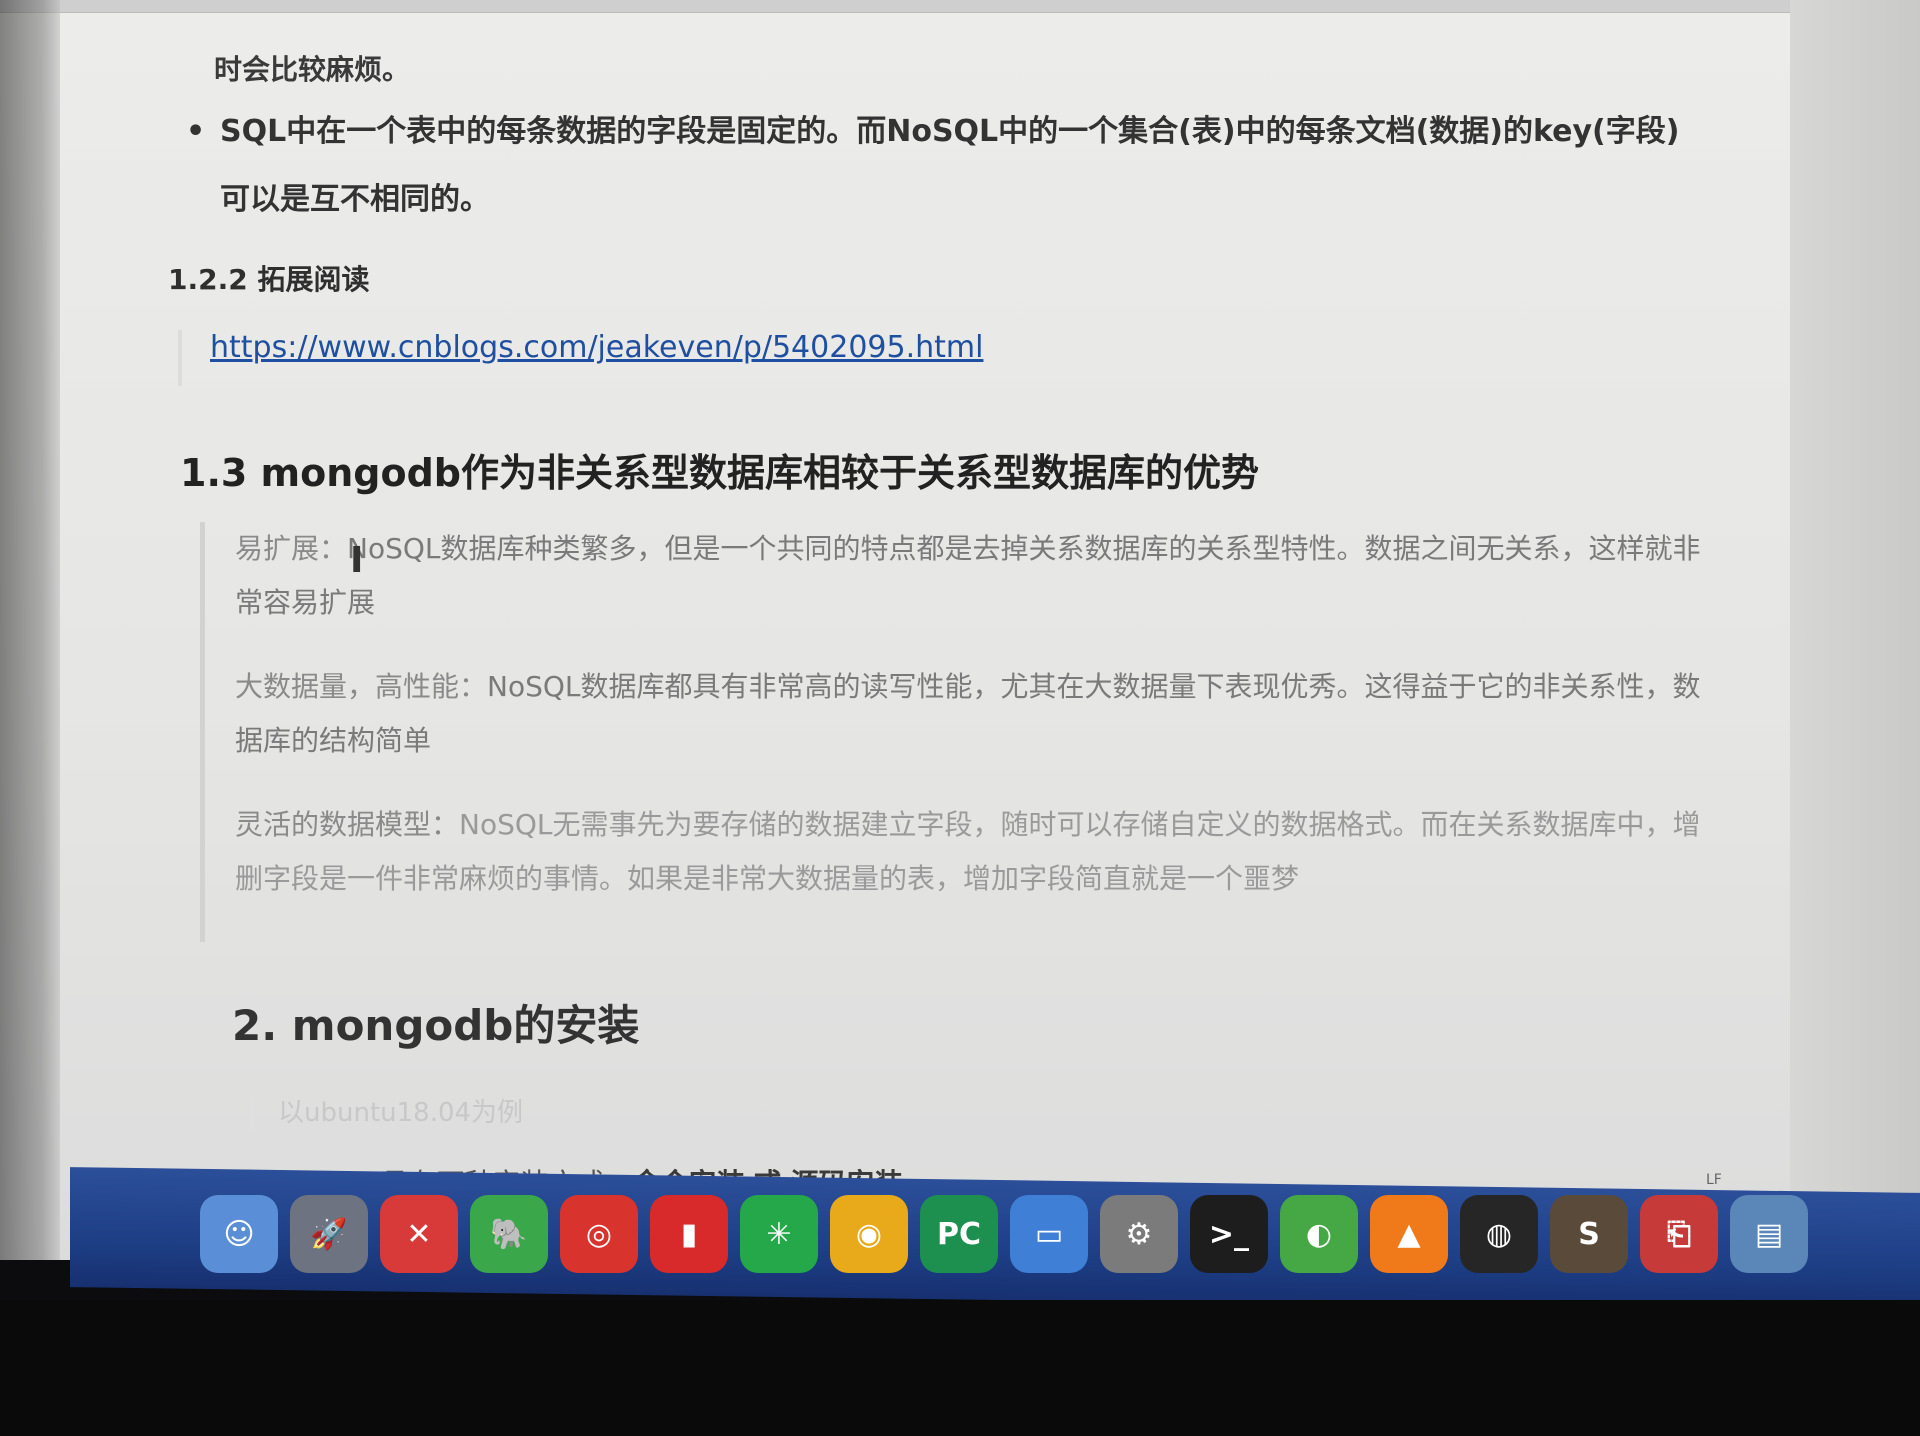 The image size is (1920, 1436). I want to click on advantage-lead: 易扩展：, so click(291, 548).